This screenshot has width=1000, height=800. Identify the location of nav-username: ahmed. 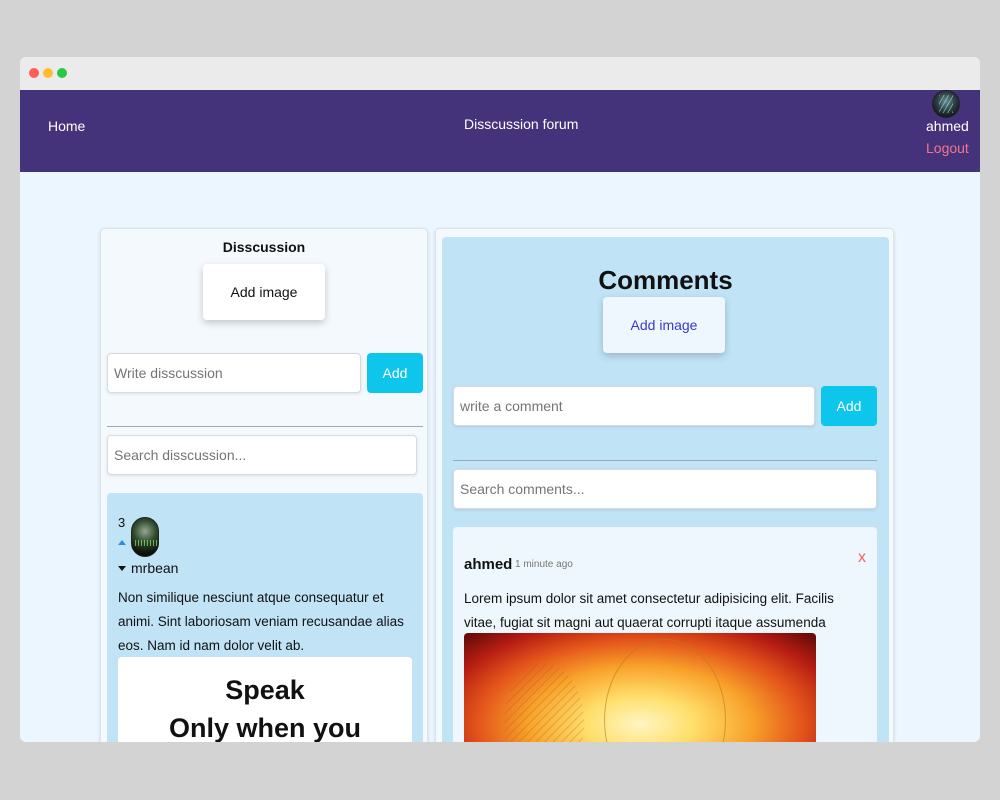
(947, 126).